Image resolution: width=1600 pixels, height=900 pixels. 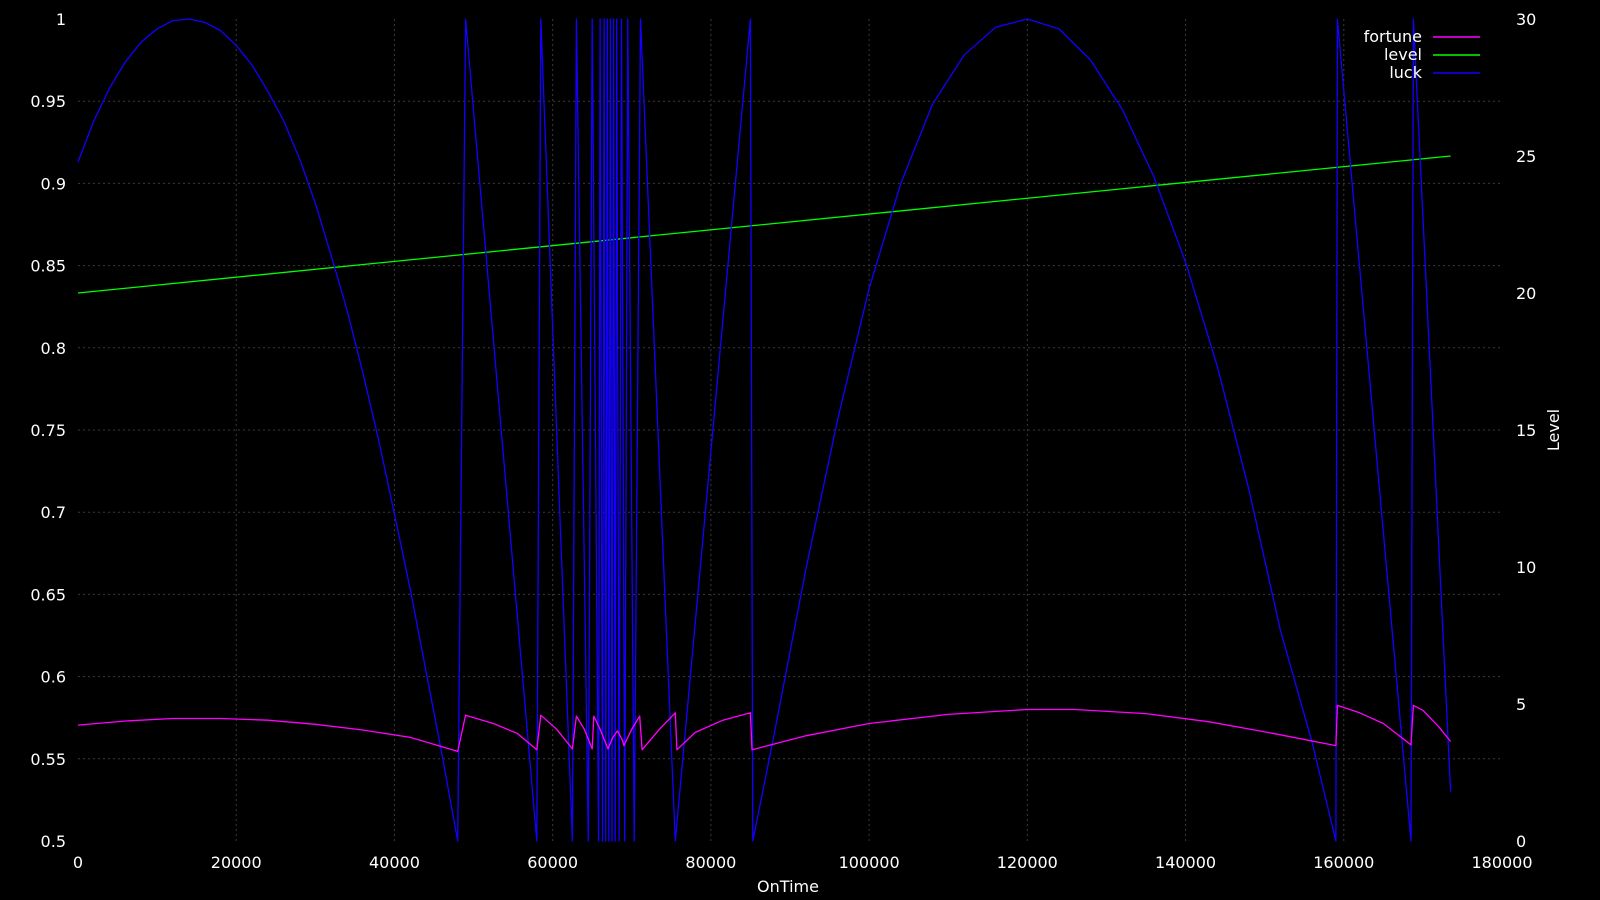 I want to click on x-tick-label: 20000, so click(x=236, y=862).